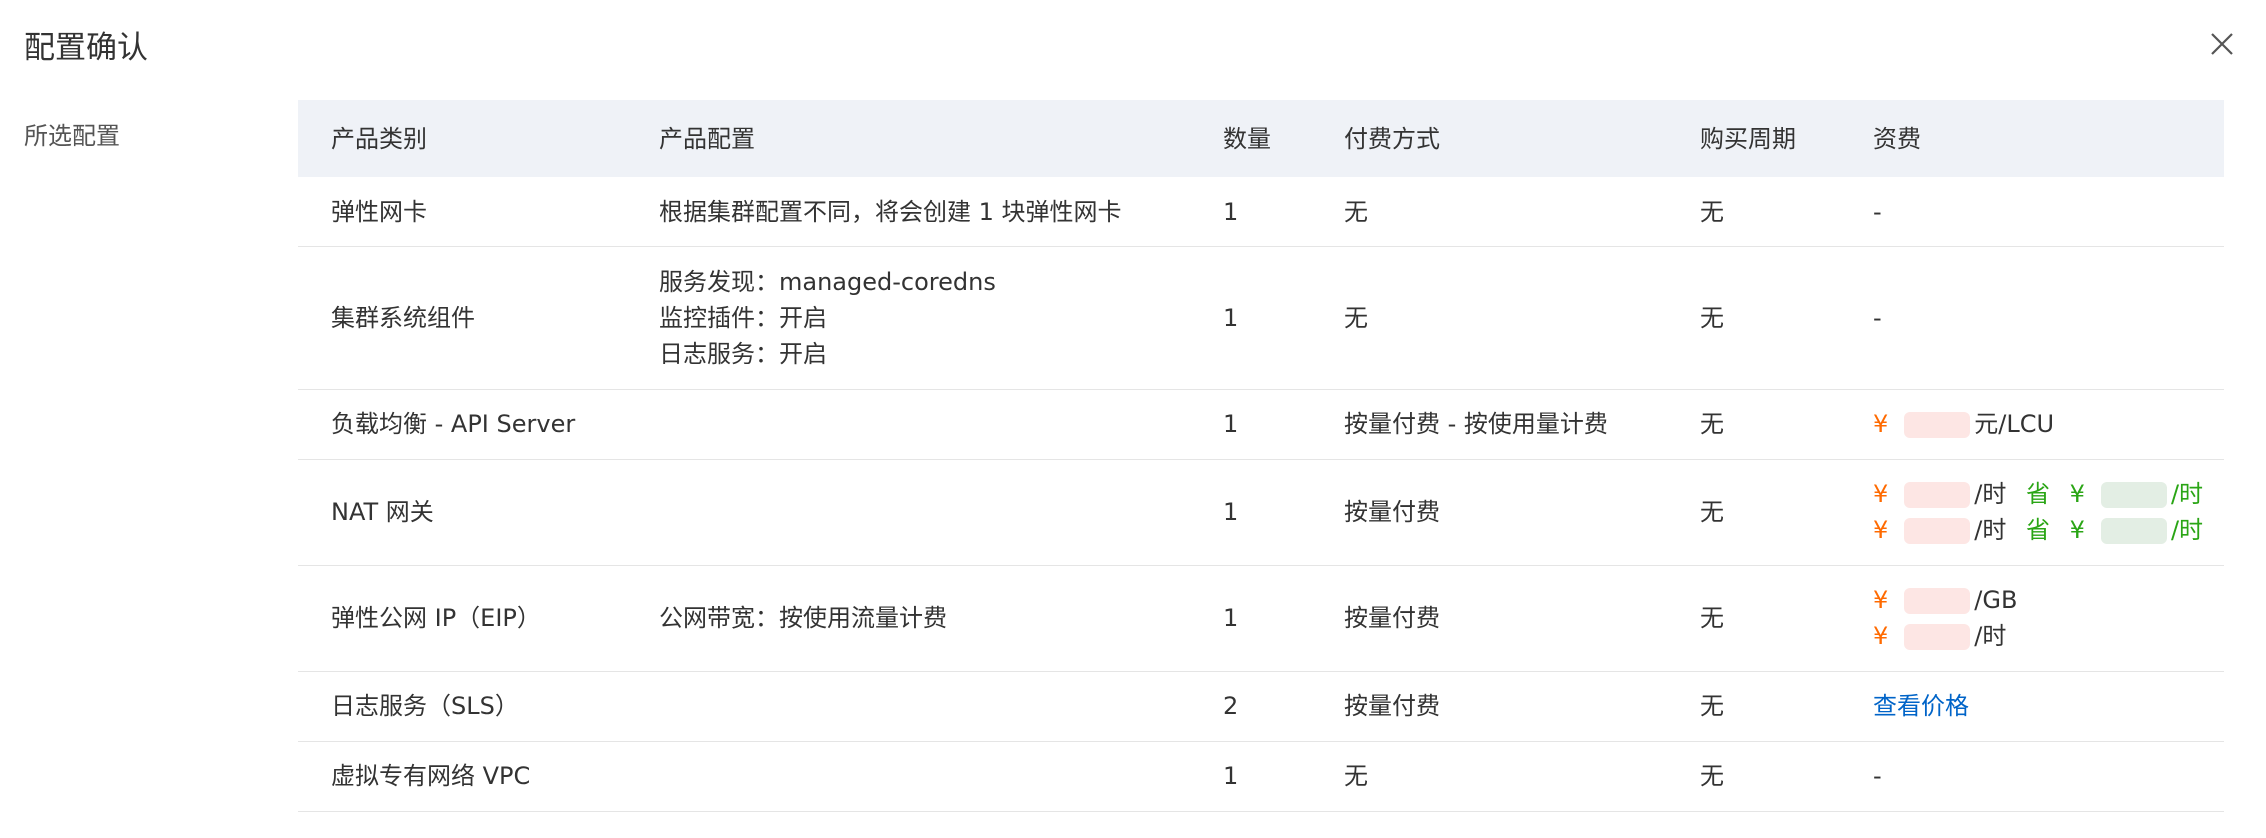 The width and height of the screenshot is (2266, 838). What do you see at coordinates (1261, 512) in the screenshot?
I see `table-row: NAT 网关 1 按量付费 无 ¥ /时 省 ¥ /时 ¥ /时 省 ¥ /时` at bounding box center [1261, 512].